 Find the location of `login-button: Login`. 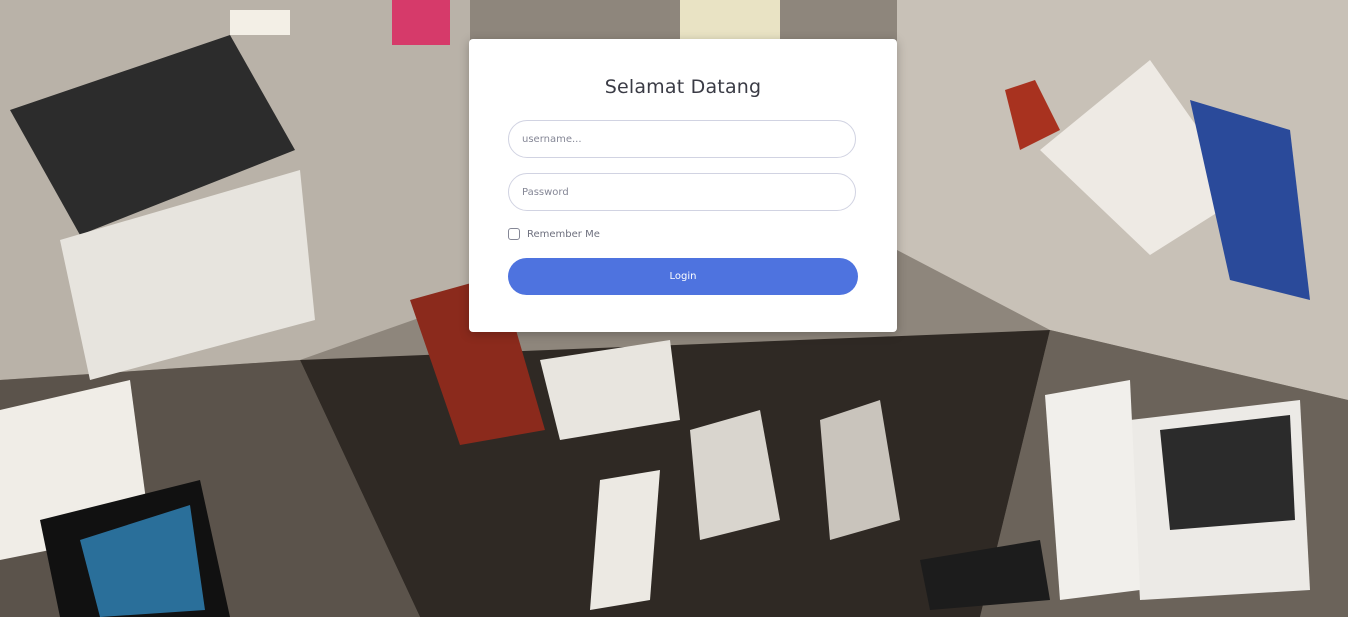

login-button: Login is located at coordinates (683, 276).